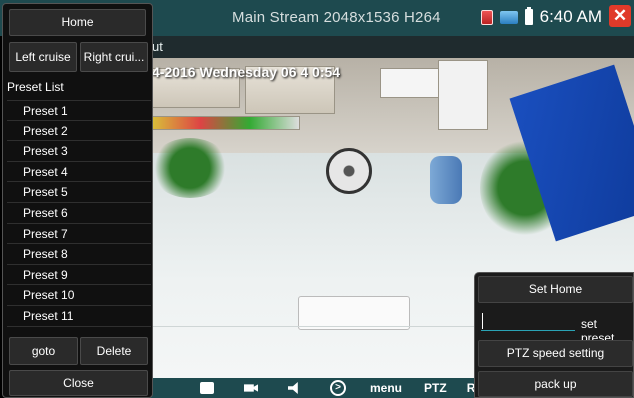 Image resolution: width=634 pixels, height=398 pixels. I want to click on video-record-icon, so click(251, 388).